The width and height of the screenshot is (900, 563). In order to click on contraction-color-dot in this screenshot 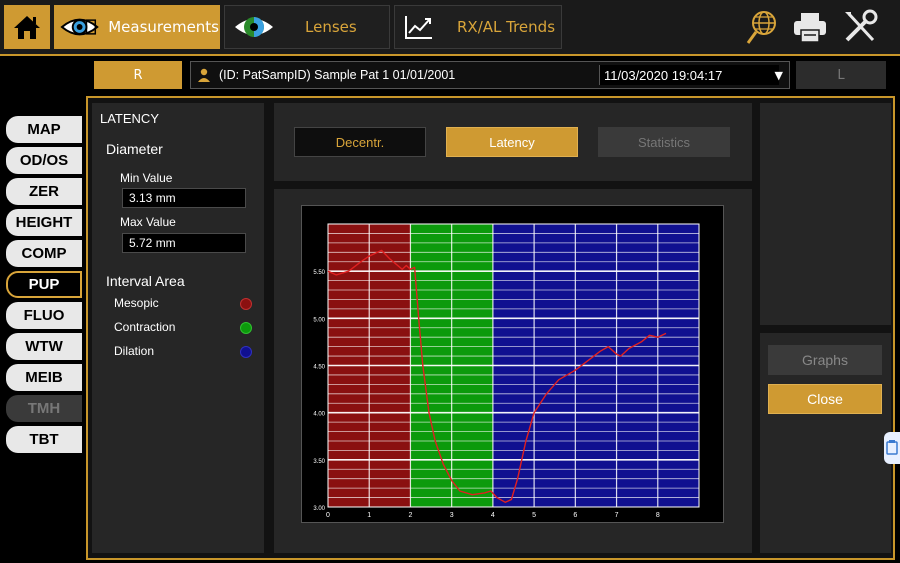, I will do `click(246, 328)`.